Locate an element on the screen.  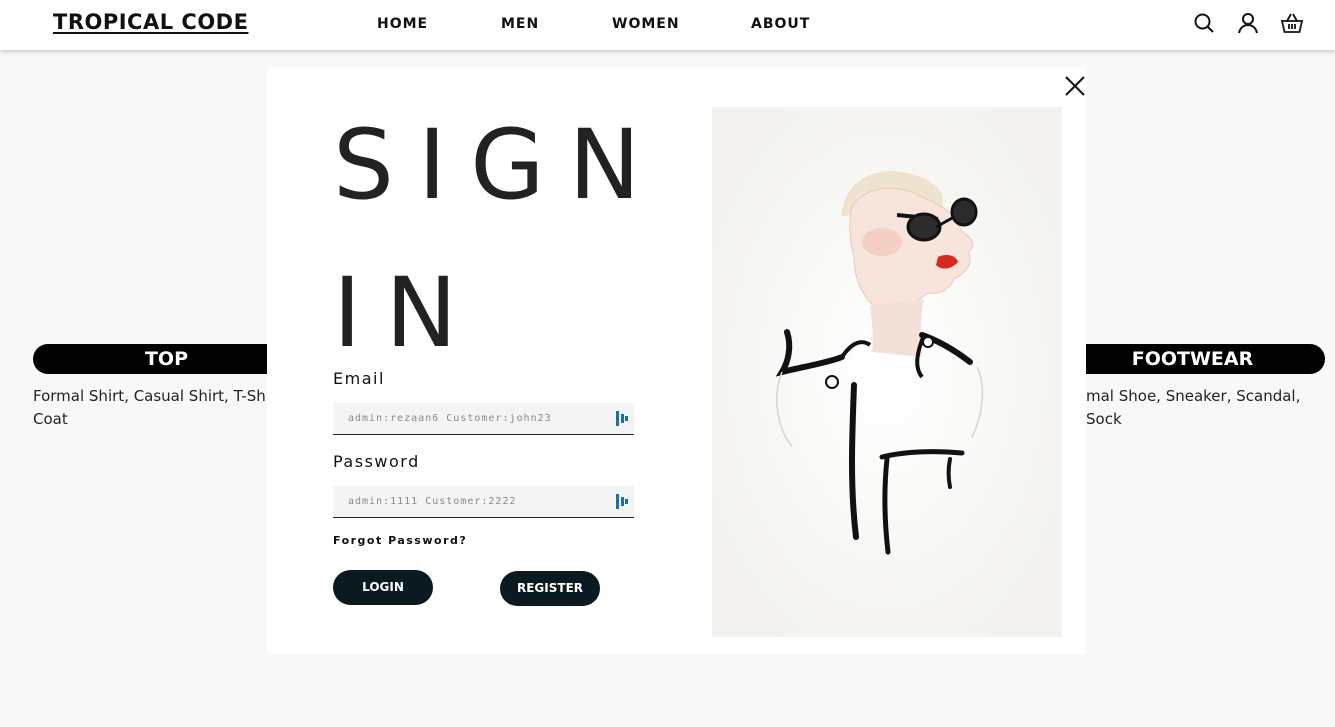
category-top-title: TOP is located at coordinates (166, 359).